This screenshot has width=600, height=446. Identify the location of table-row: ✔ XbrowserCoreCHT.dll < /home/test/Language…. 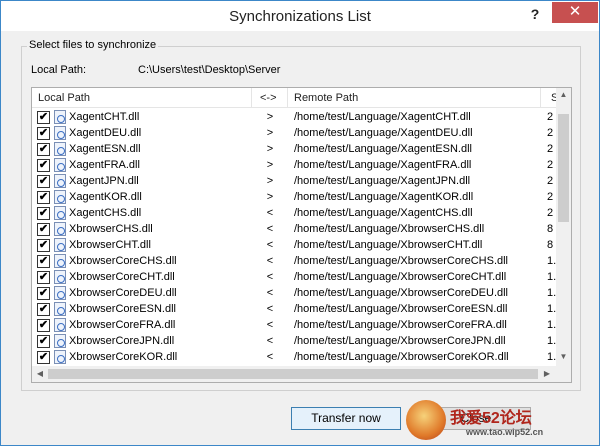
(294, 277).